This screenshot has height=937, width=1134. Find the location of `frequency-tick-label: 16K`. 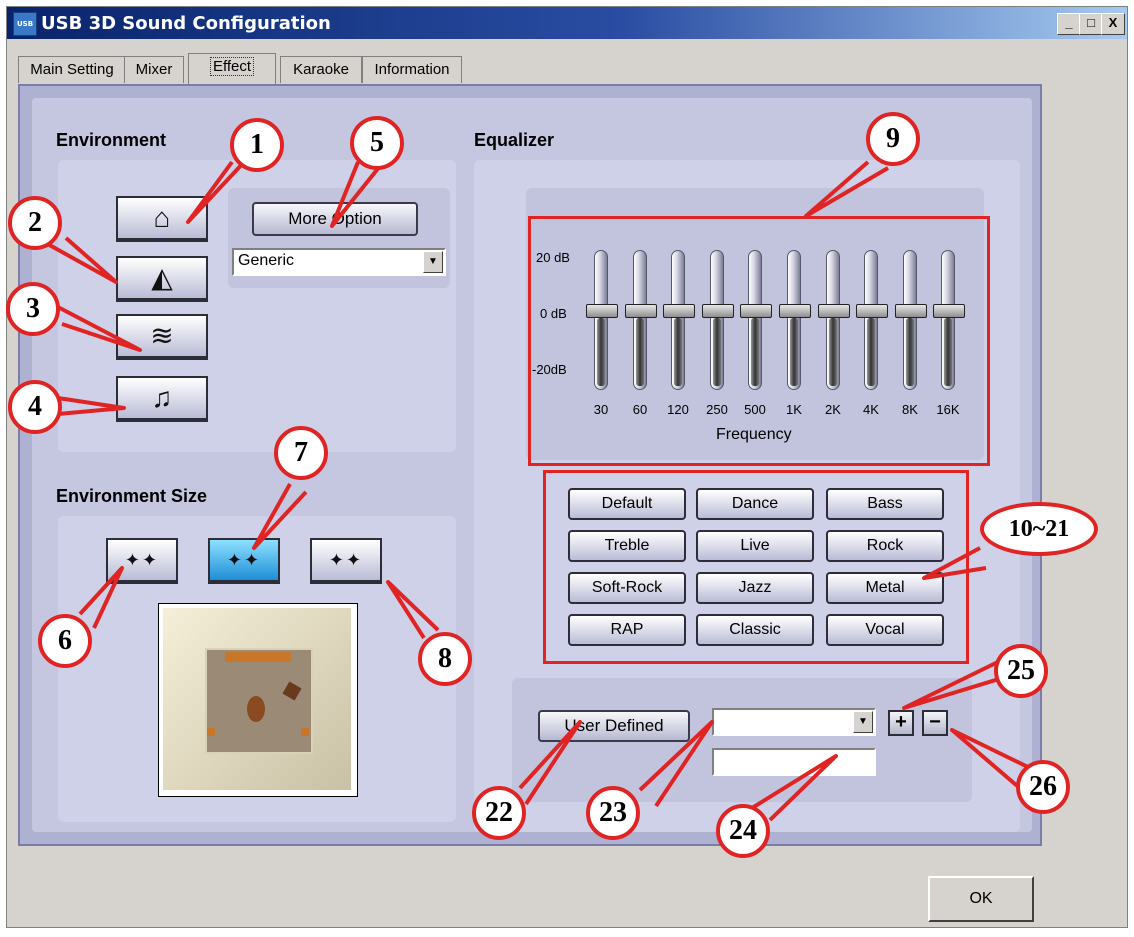

frequency-tick-label: 16K is located at coordinates (948, 409).